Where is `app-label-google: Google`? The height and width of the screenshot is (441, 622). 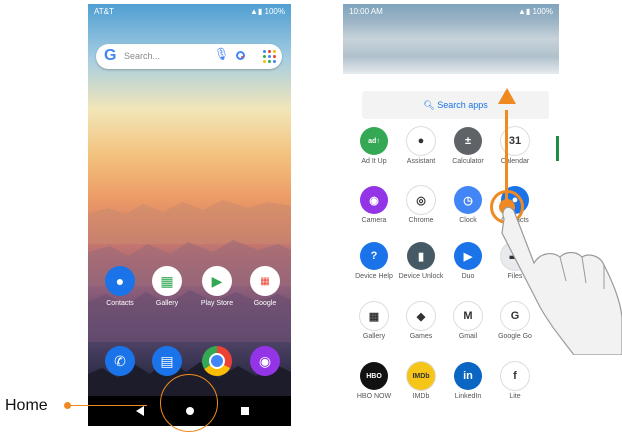 app-label-google: Google is located at coordinates (265, 303).